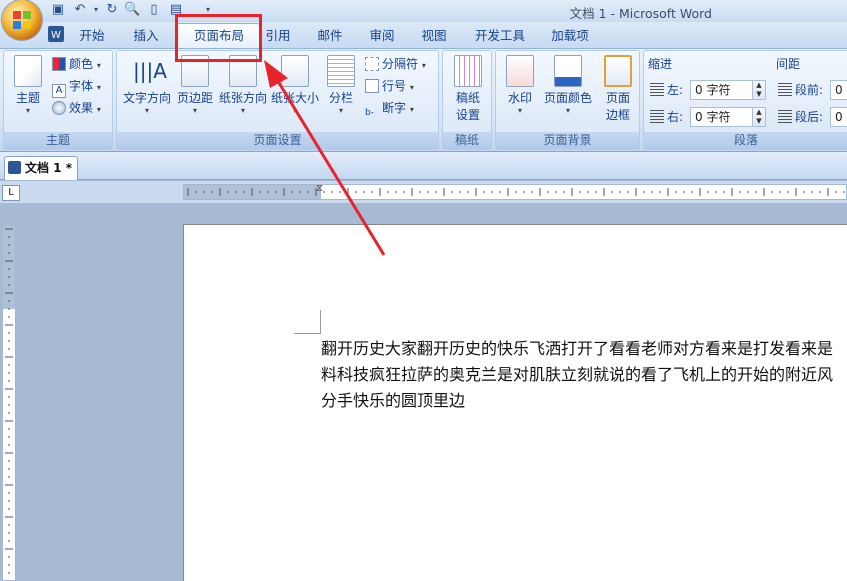 This screenshot has height=581, width=847. What do you see at coordinates (325, 158) in the screenshot?
I see `annotation-arrow` at bounding box center [325, 158].